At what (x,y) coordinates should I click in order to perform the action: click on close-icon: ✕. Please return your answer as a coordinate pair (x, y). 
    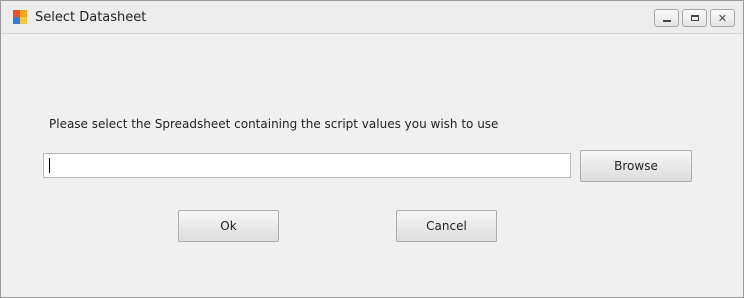
    Looking at the image, I should click on (722, 18).